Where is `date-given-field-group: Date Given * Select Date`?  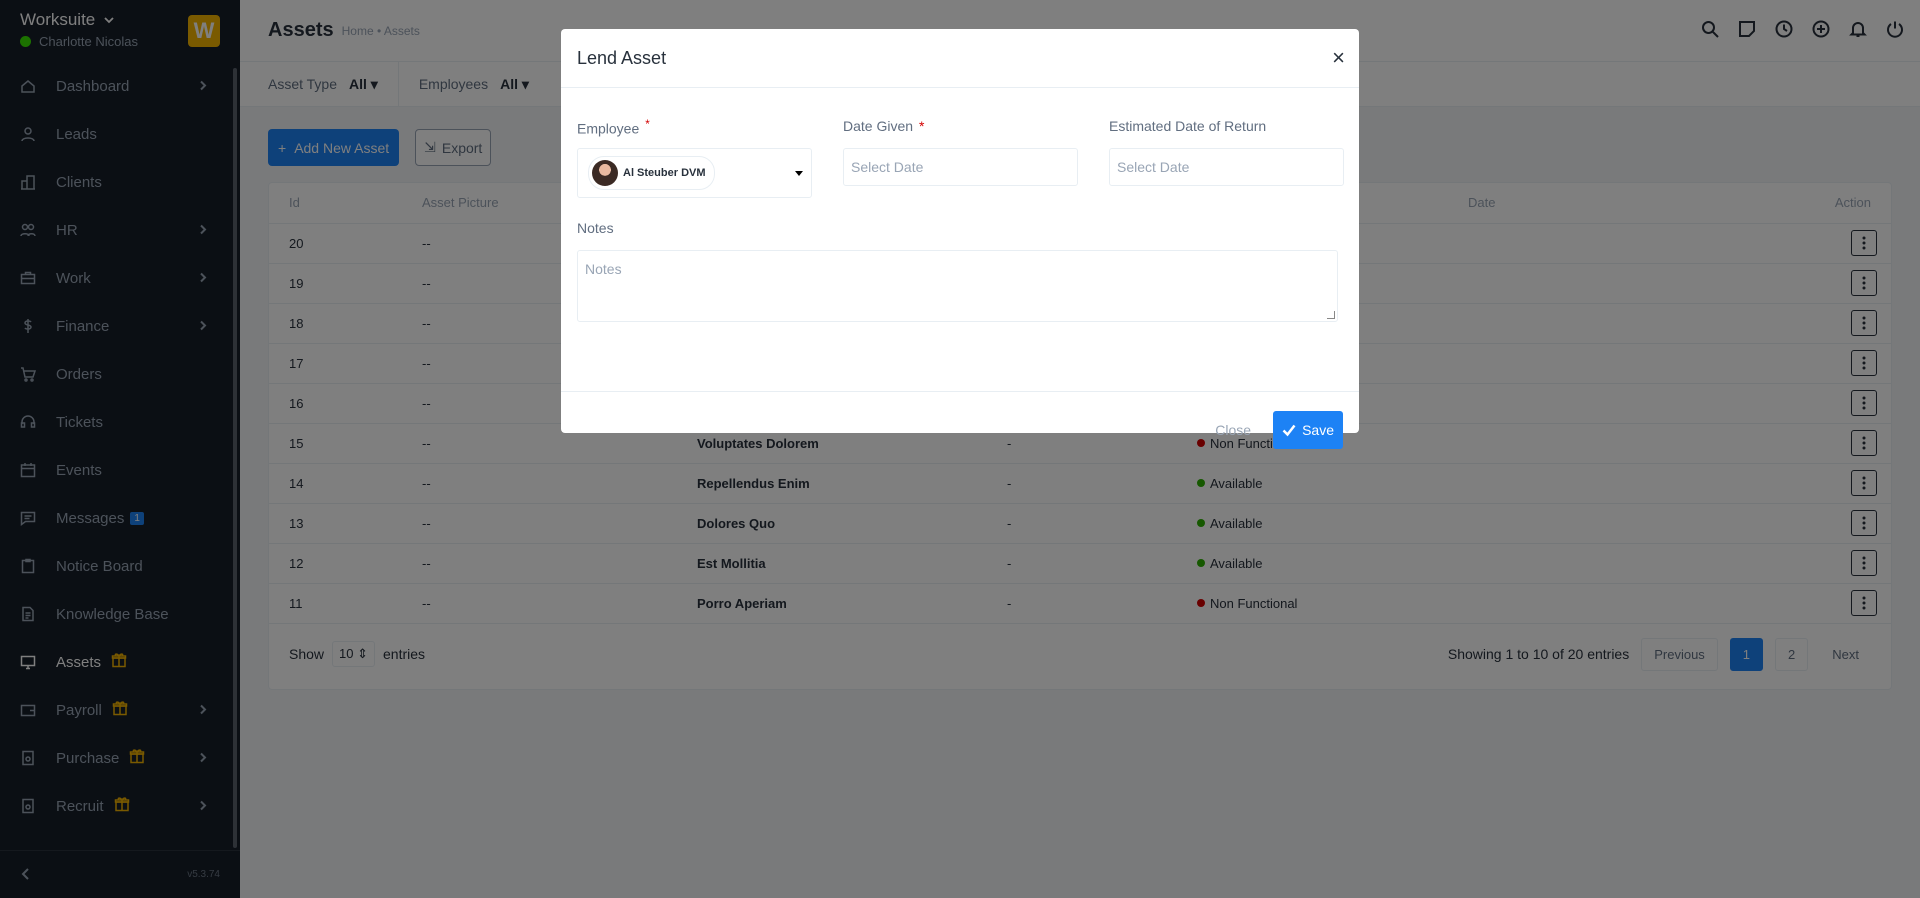
date-given-field-group: Date Given * Select Date is located at coordinates (960, 151).